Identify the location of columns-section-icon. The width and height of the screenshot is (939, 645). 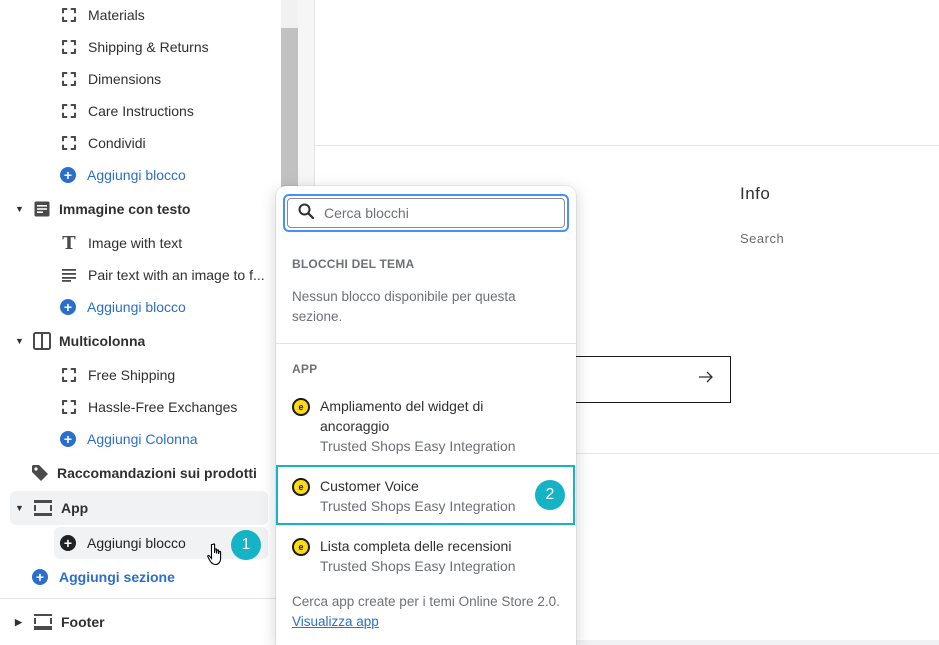
(42, 341).